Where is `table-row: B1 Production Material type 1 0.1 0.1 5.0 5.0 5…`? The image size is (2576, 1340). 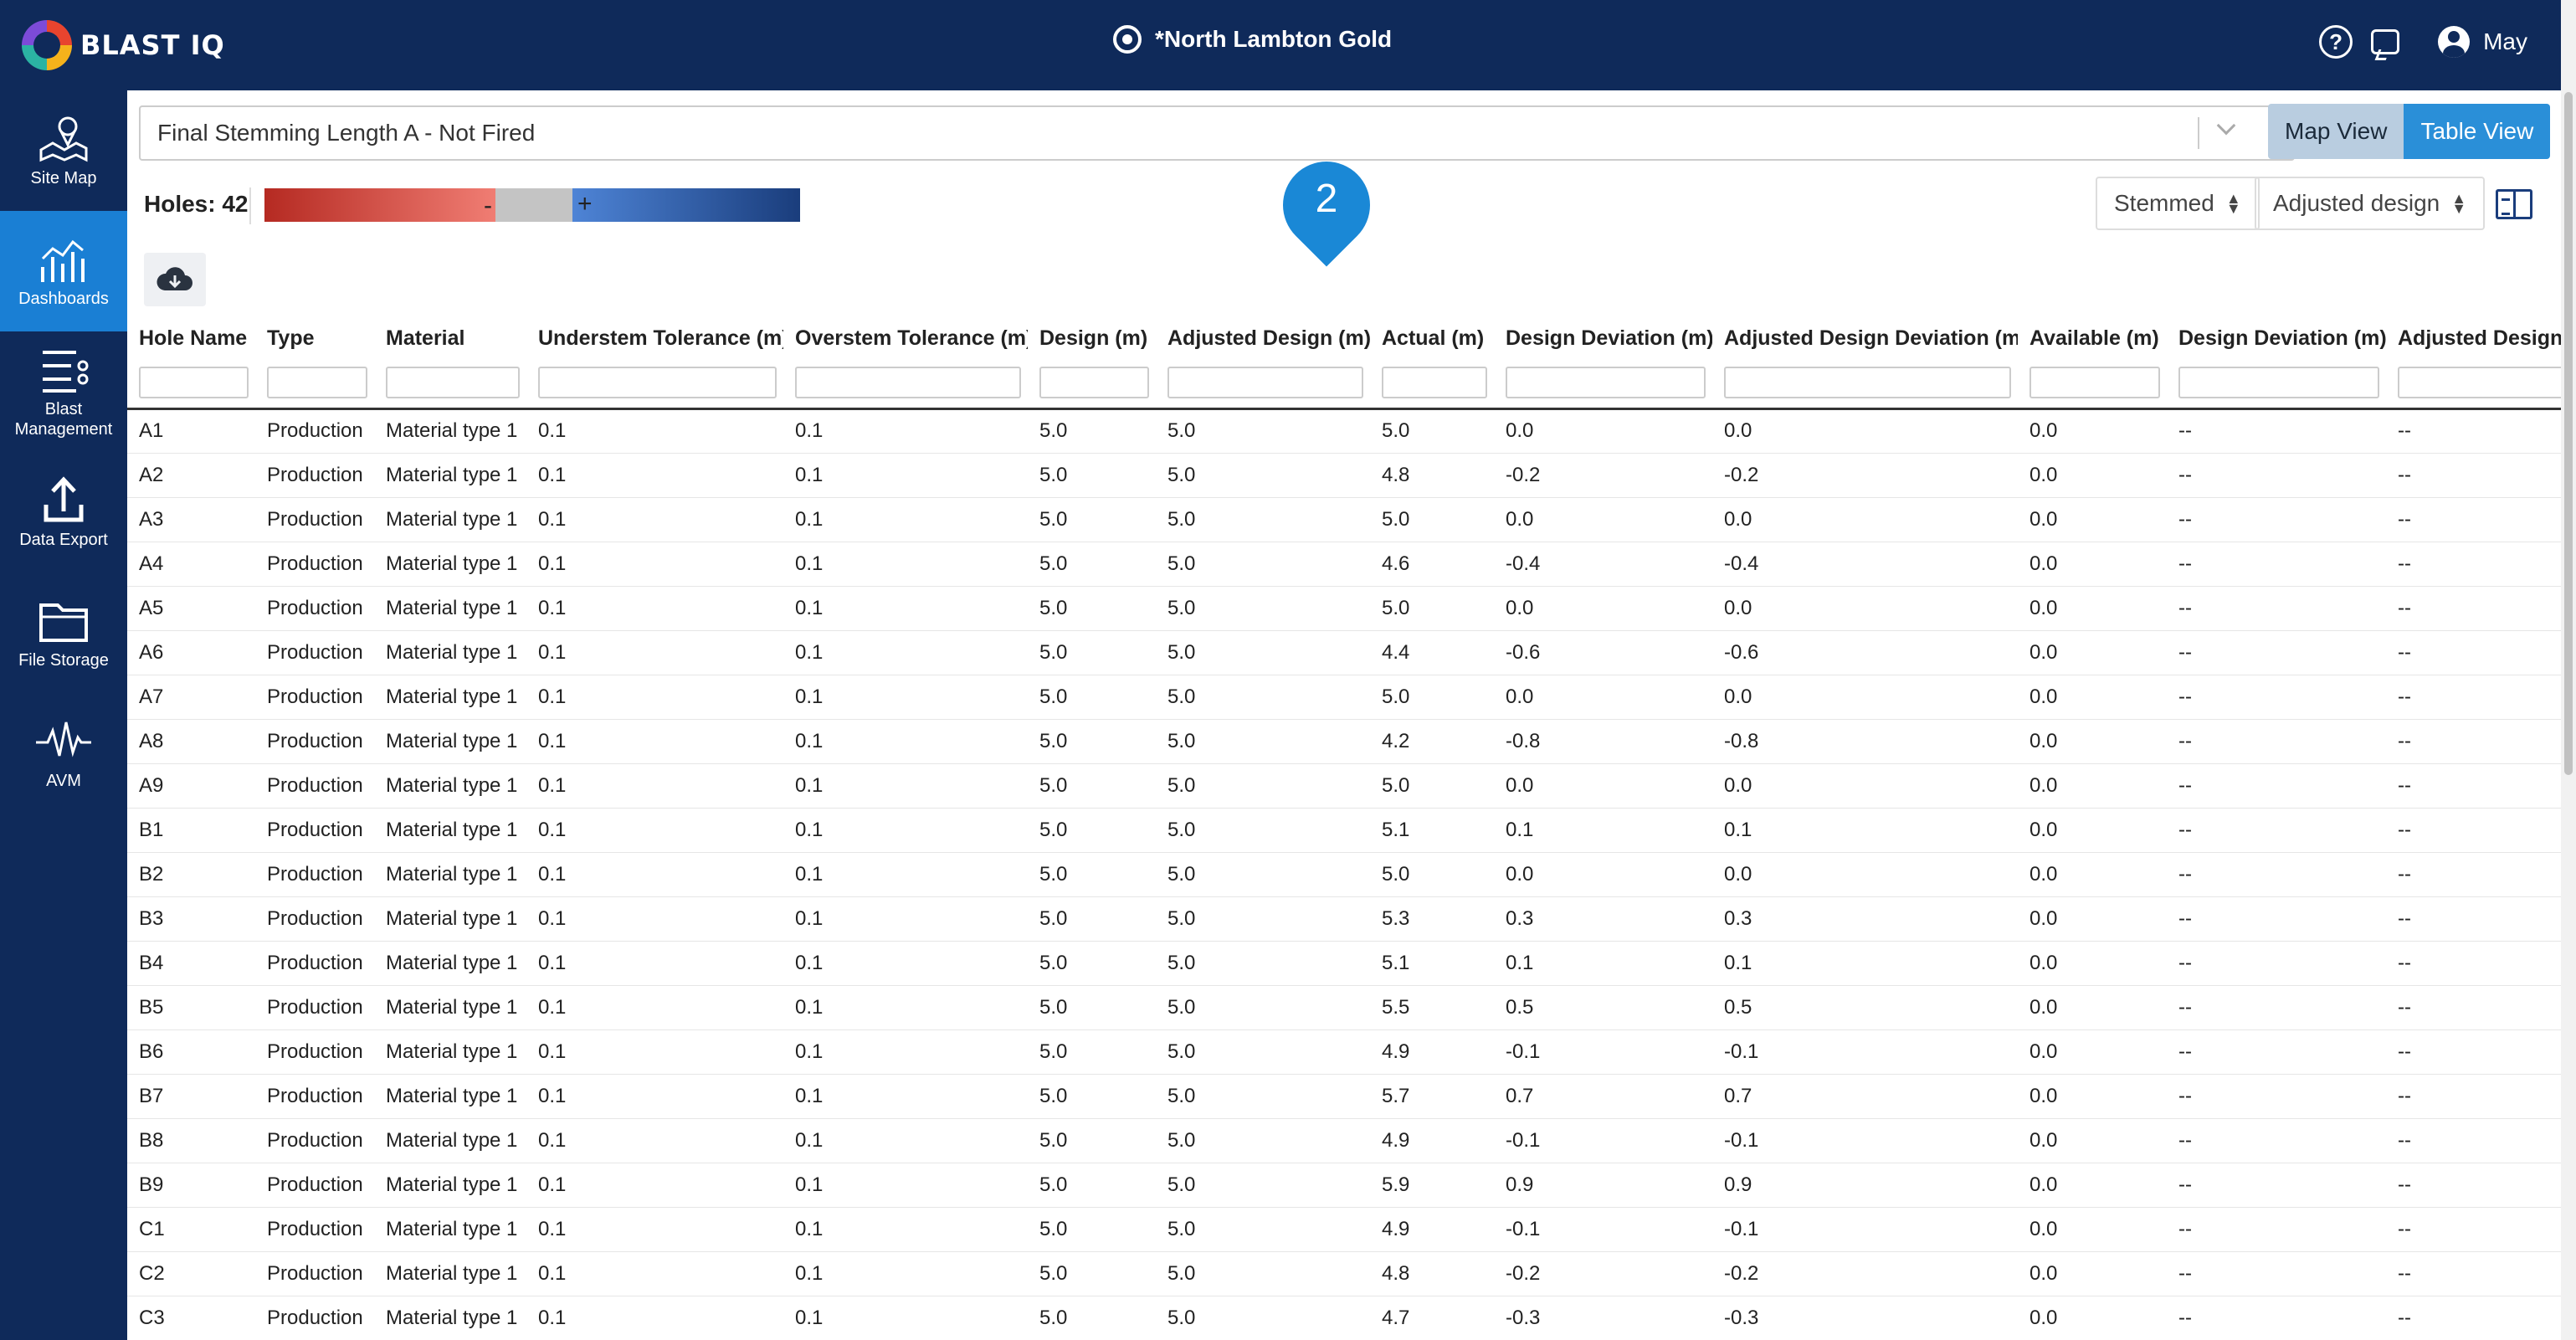
table-row: B1 Production Material type 1 0.1 0.1 5.0 5.0 5… is located at coordinates (1344, 830).